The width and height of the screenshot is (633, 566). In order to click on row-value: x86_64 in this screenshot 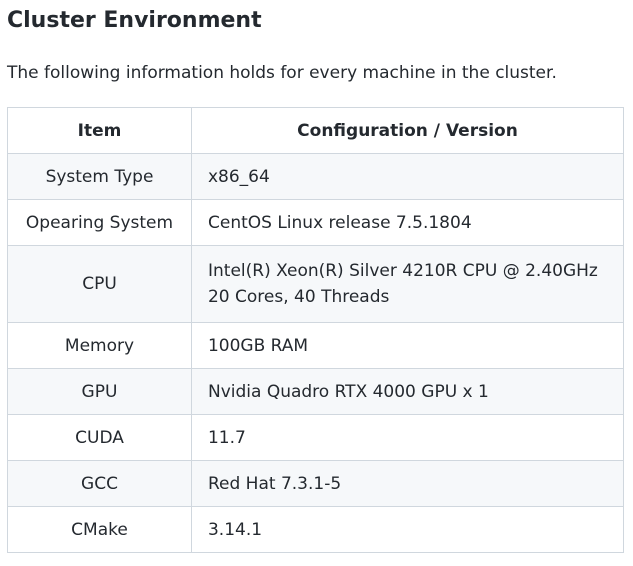, I will do `click(407, 176)`.